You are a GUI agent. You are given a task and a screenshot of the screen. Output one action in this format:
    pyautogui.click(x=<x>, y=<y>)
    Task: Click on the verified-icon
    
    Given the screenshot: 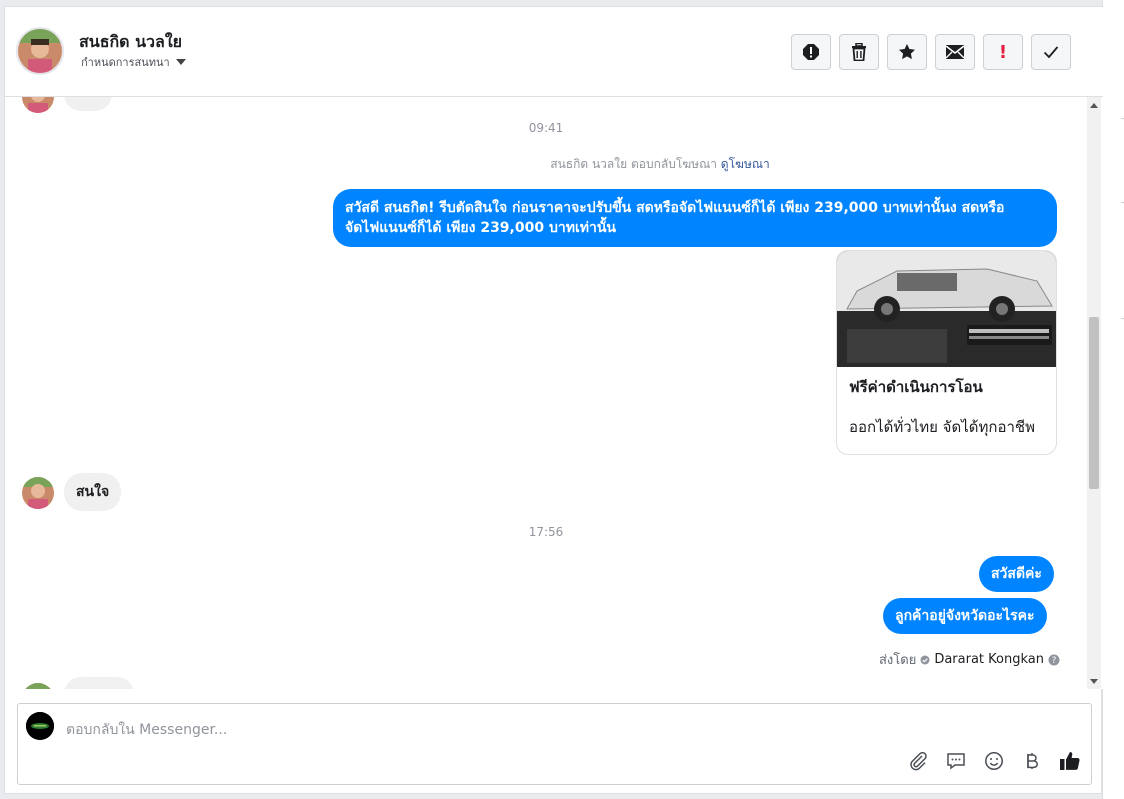 What is the action you would take?
    pyautogui.click(x=925, y=659)
    